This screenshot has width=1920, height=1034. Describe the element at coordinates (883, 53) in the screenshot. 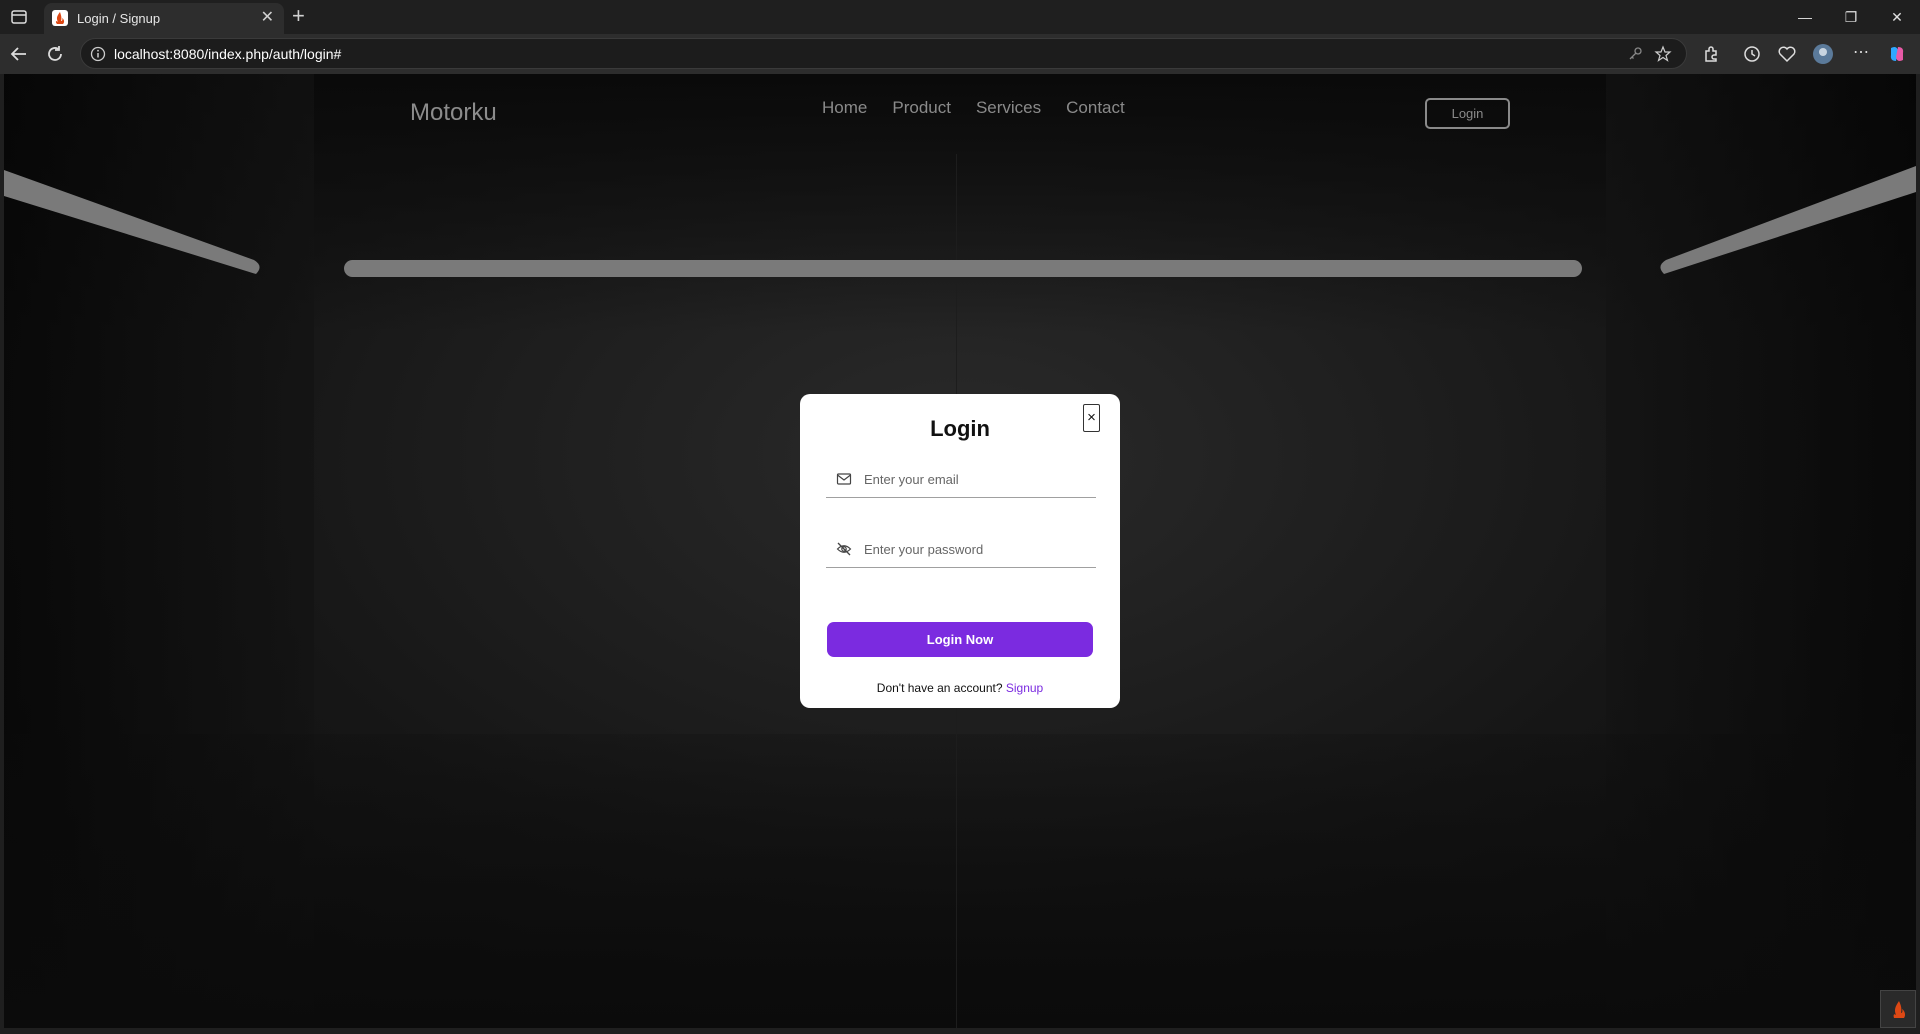

I see `address-bar: localhost:8080/index.php/auth/login#` at that location.